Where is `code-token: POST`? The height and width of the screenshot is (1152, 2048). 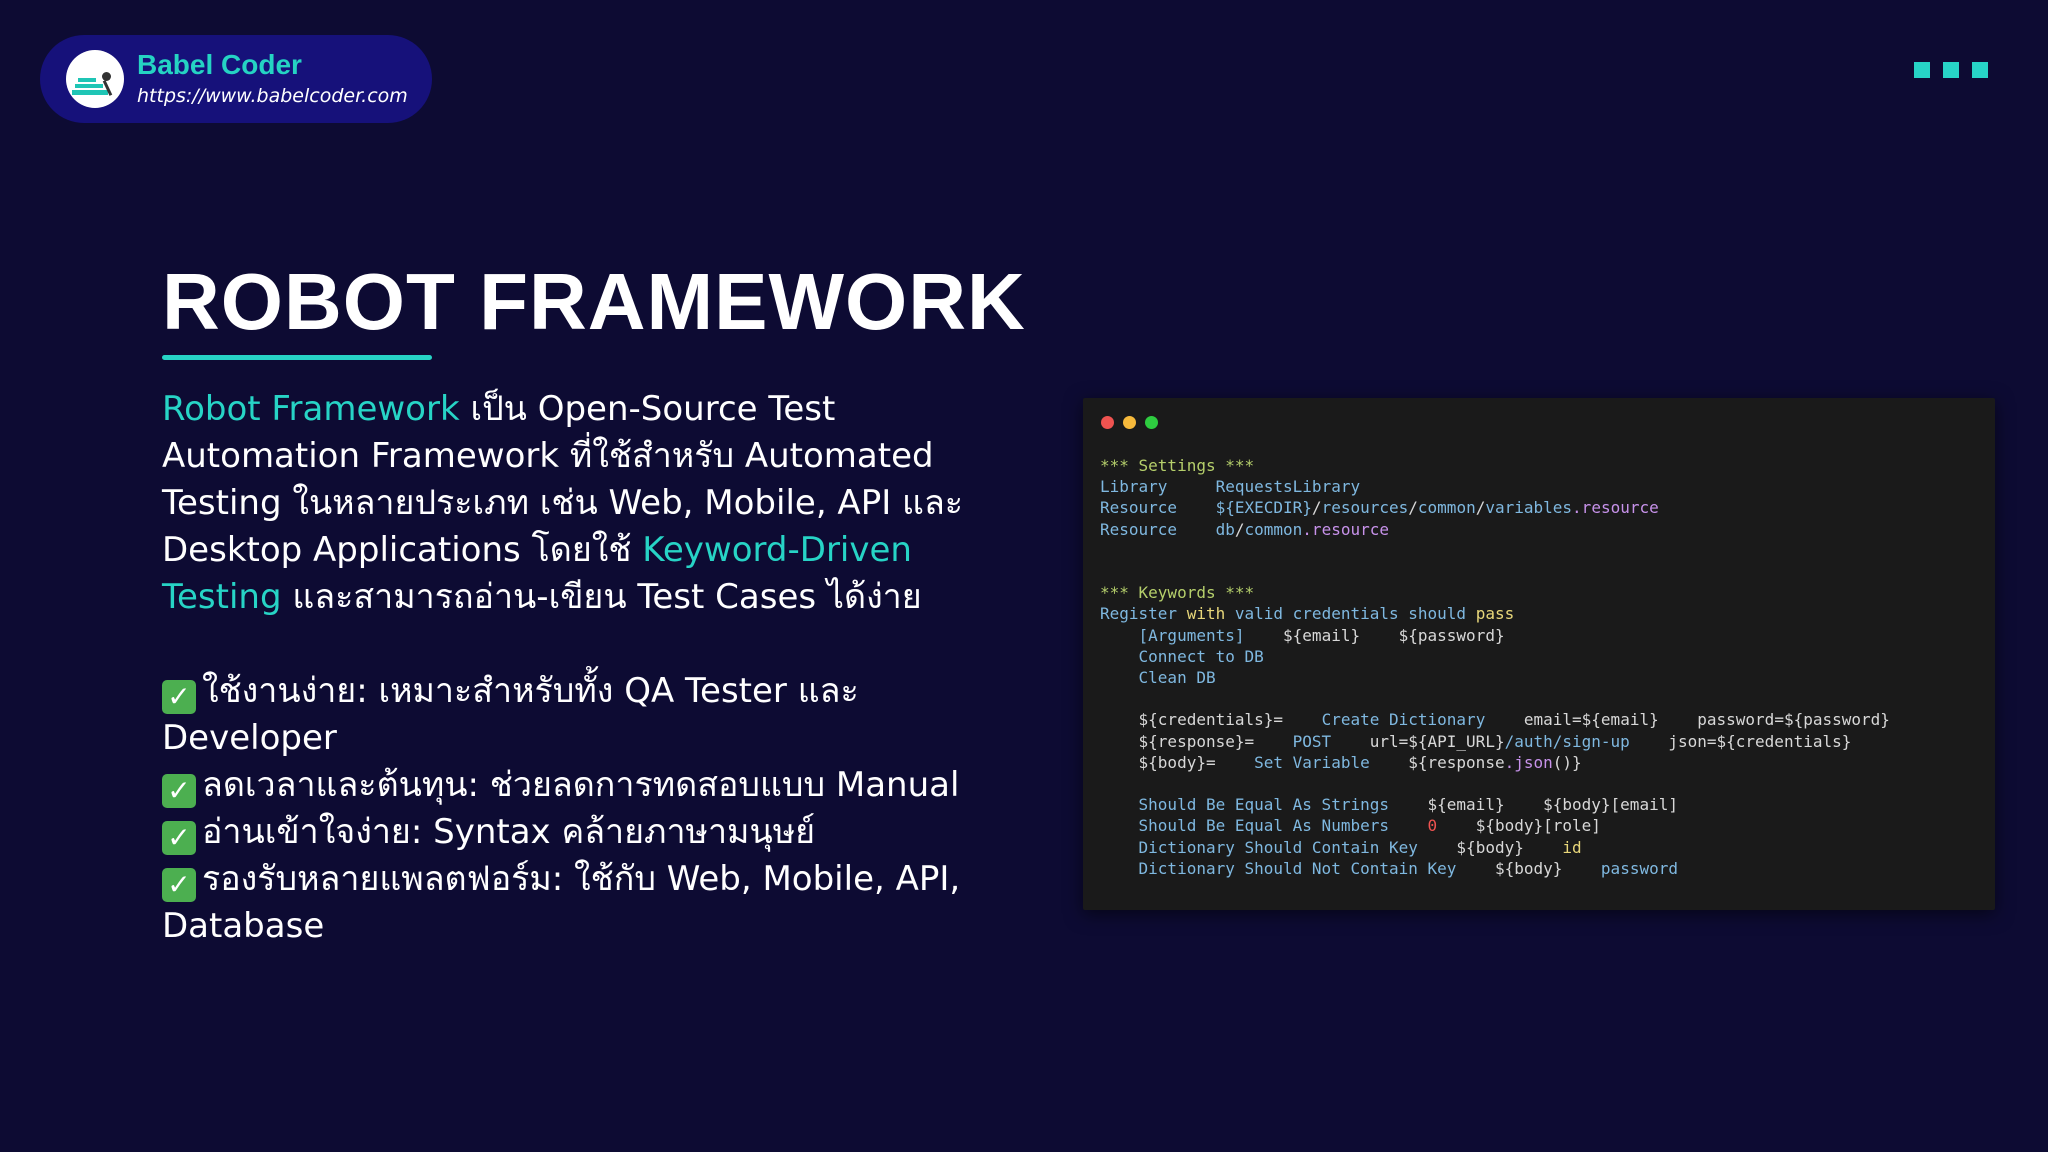
code-token: POST is located at coordinates (1293, 741).